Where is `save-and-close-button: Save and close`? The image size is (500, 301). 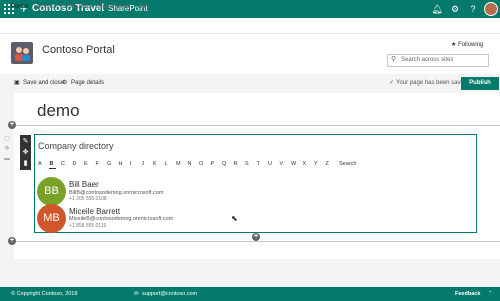 save-and-close-button: Save and close is located at coordinates (43, 83).